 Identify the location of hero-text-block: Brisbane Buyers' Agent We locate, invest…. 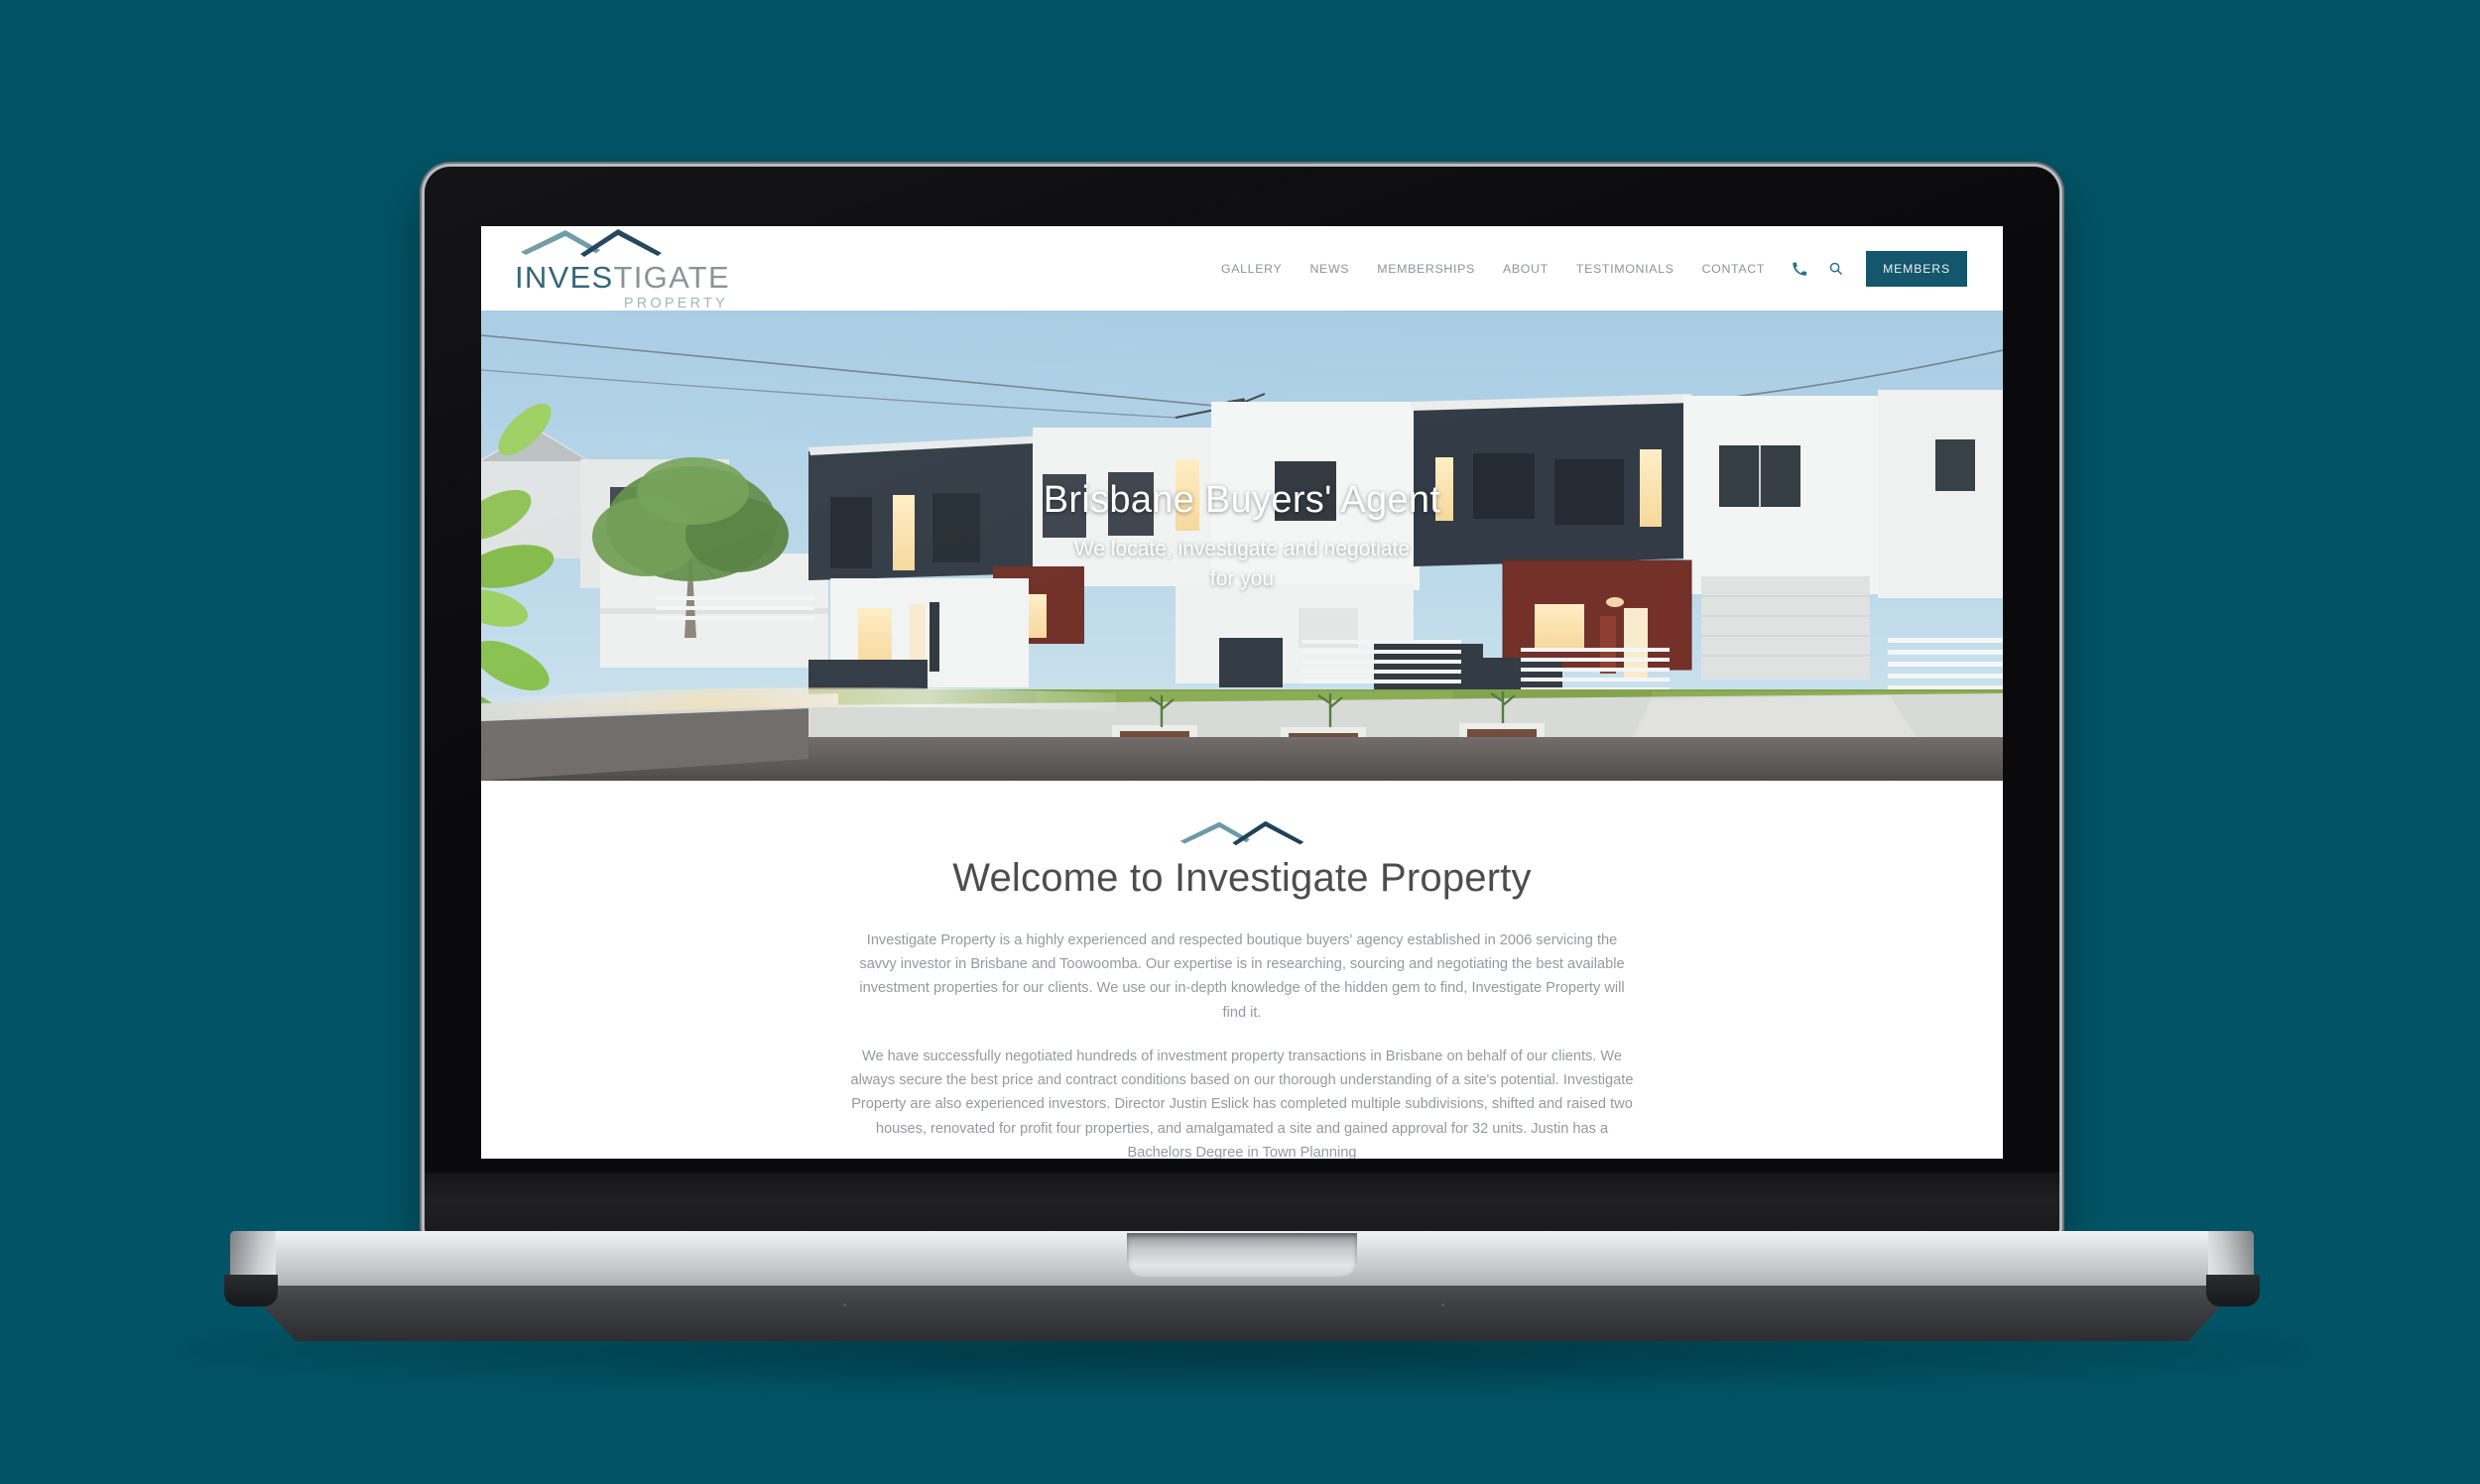
(1242, 537).